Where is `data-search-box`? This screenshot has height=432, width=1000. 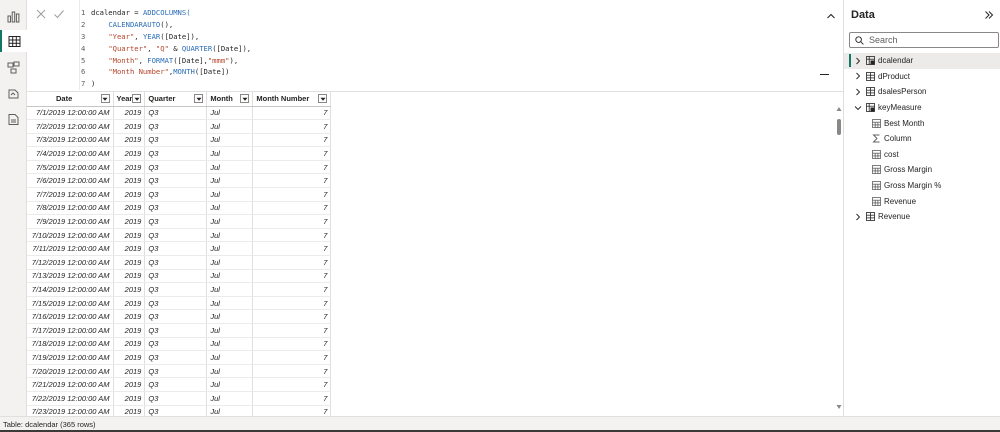
data-search-box is located at coordinates (924, 40).